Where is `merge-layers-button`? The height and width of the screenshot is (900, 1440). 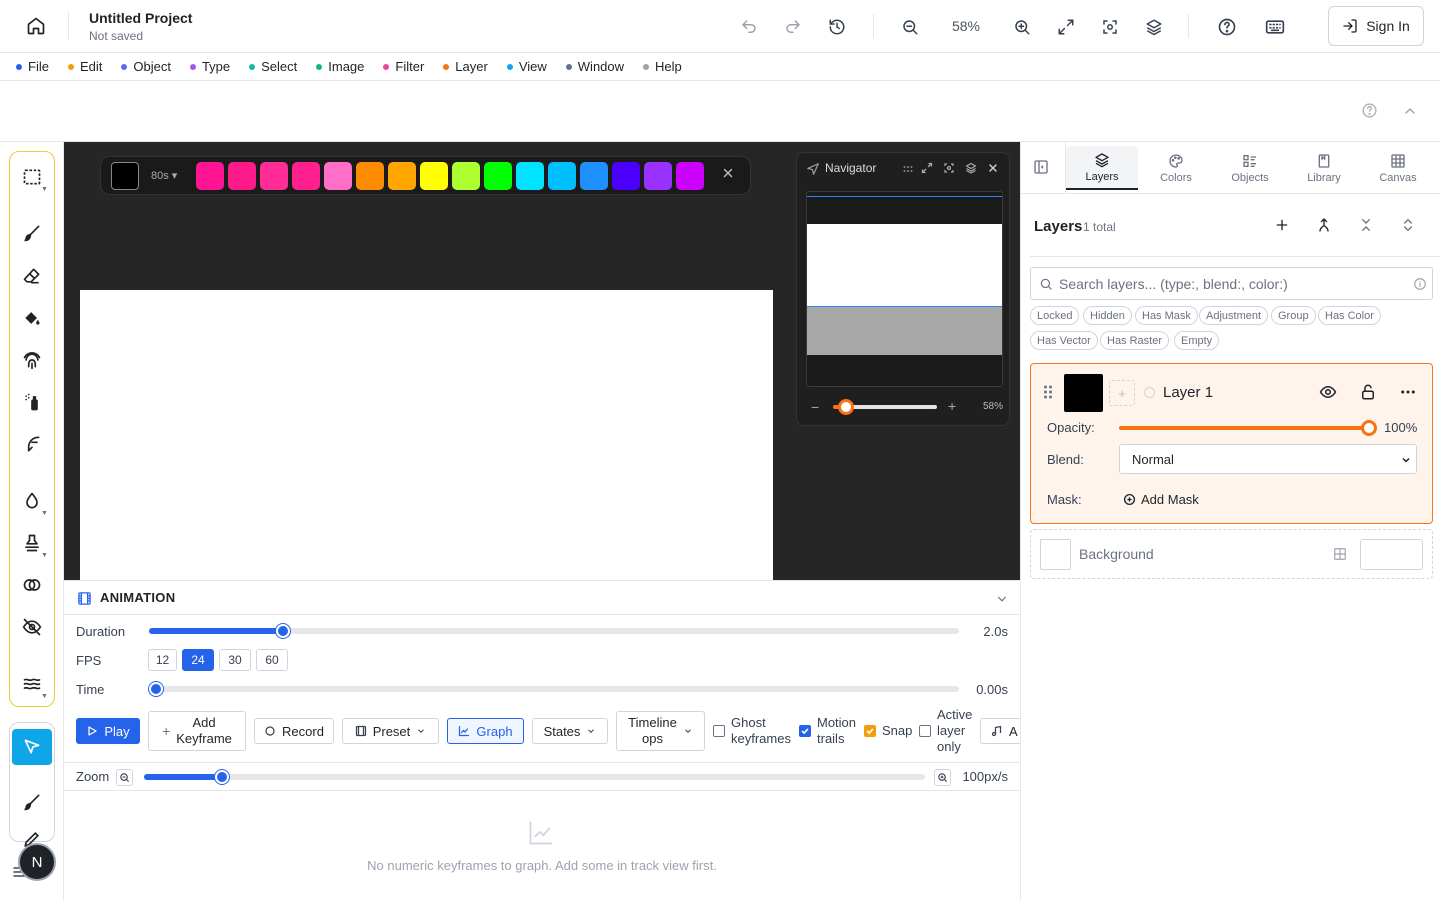
merge-layers-button is located at coordinates (1324, 225).